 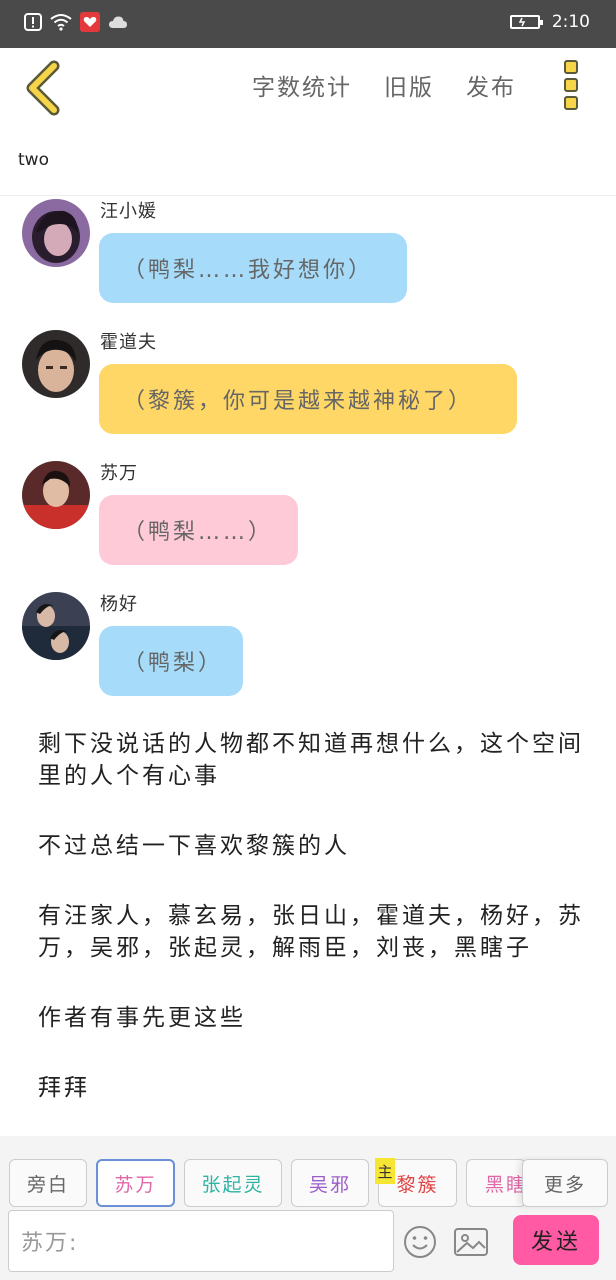 I want to click on paragraph: 有汪家人，慕玄易，张日山，霍道夫，杨好，苏万，吴邪，张起灵，解雨臣，刘丧，黑瞎子, so click(x=311, y=932).